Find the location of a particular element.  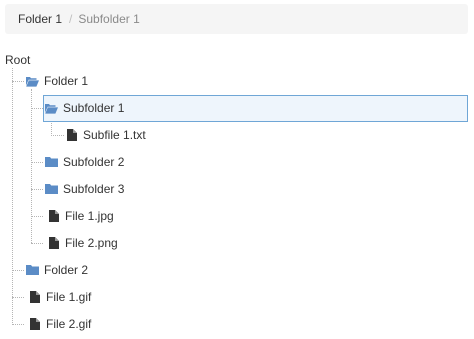

tree-node-folder-1: Folder 1 is located at coordinates (57, 81).